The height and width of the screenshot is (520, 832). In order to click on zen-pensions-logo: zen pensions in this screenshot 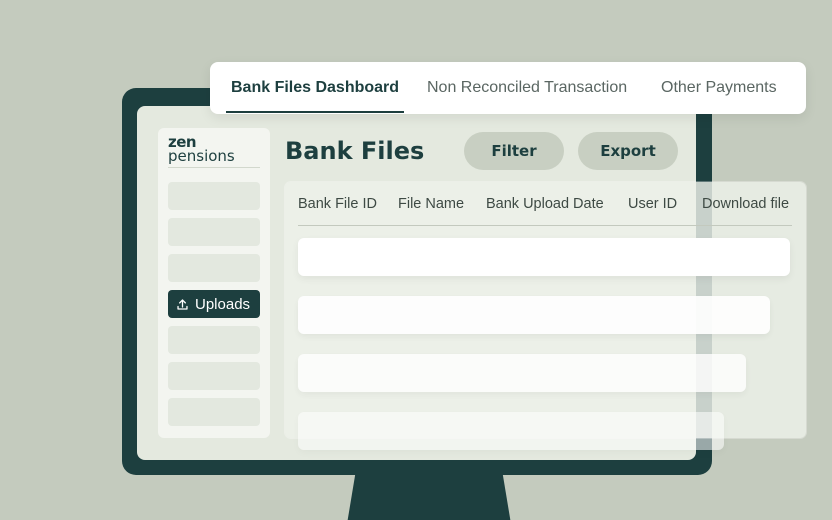, I will do `click(214, 151)`.